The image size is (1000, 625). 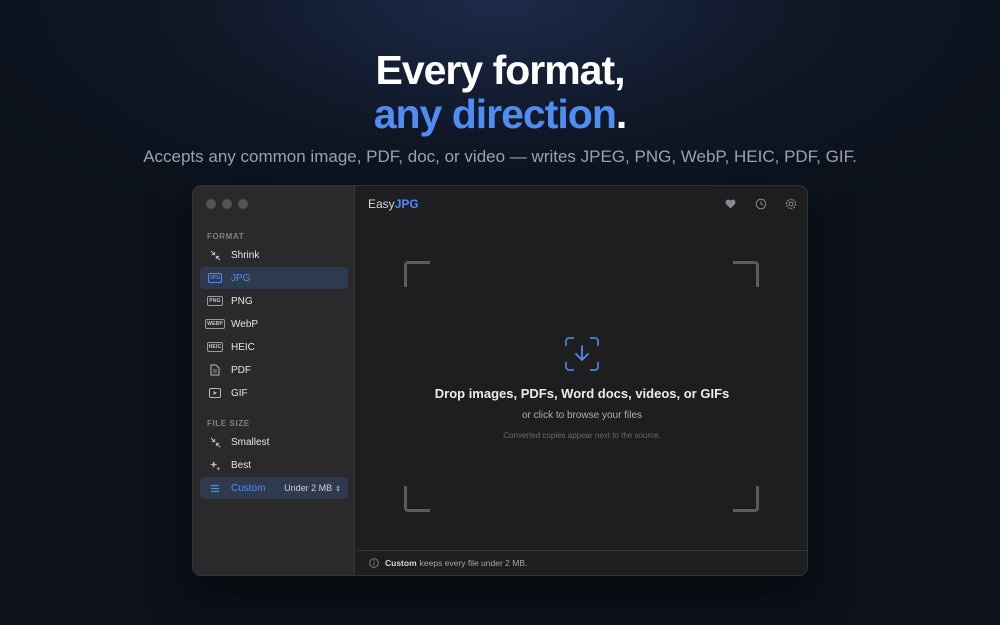 I want to click on browse-files-link: or click to browse your files, so click(x=581, y=415).